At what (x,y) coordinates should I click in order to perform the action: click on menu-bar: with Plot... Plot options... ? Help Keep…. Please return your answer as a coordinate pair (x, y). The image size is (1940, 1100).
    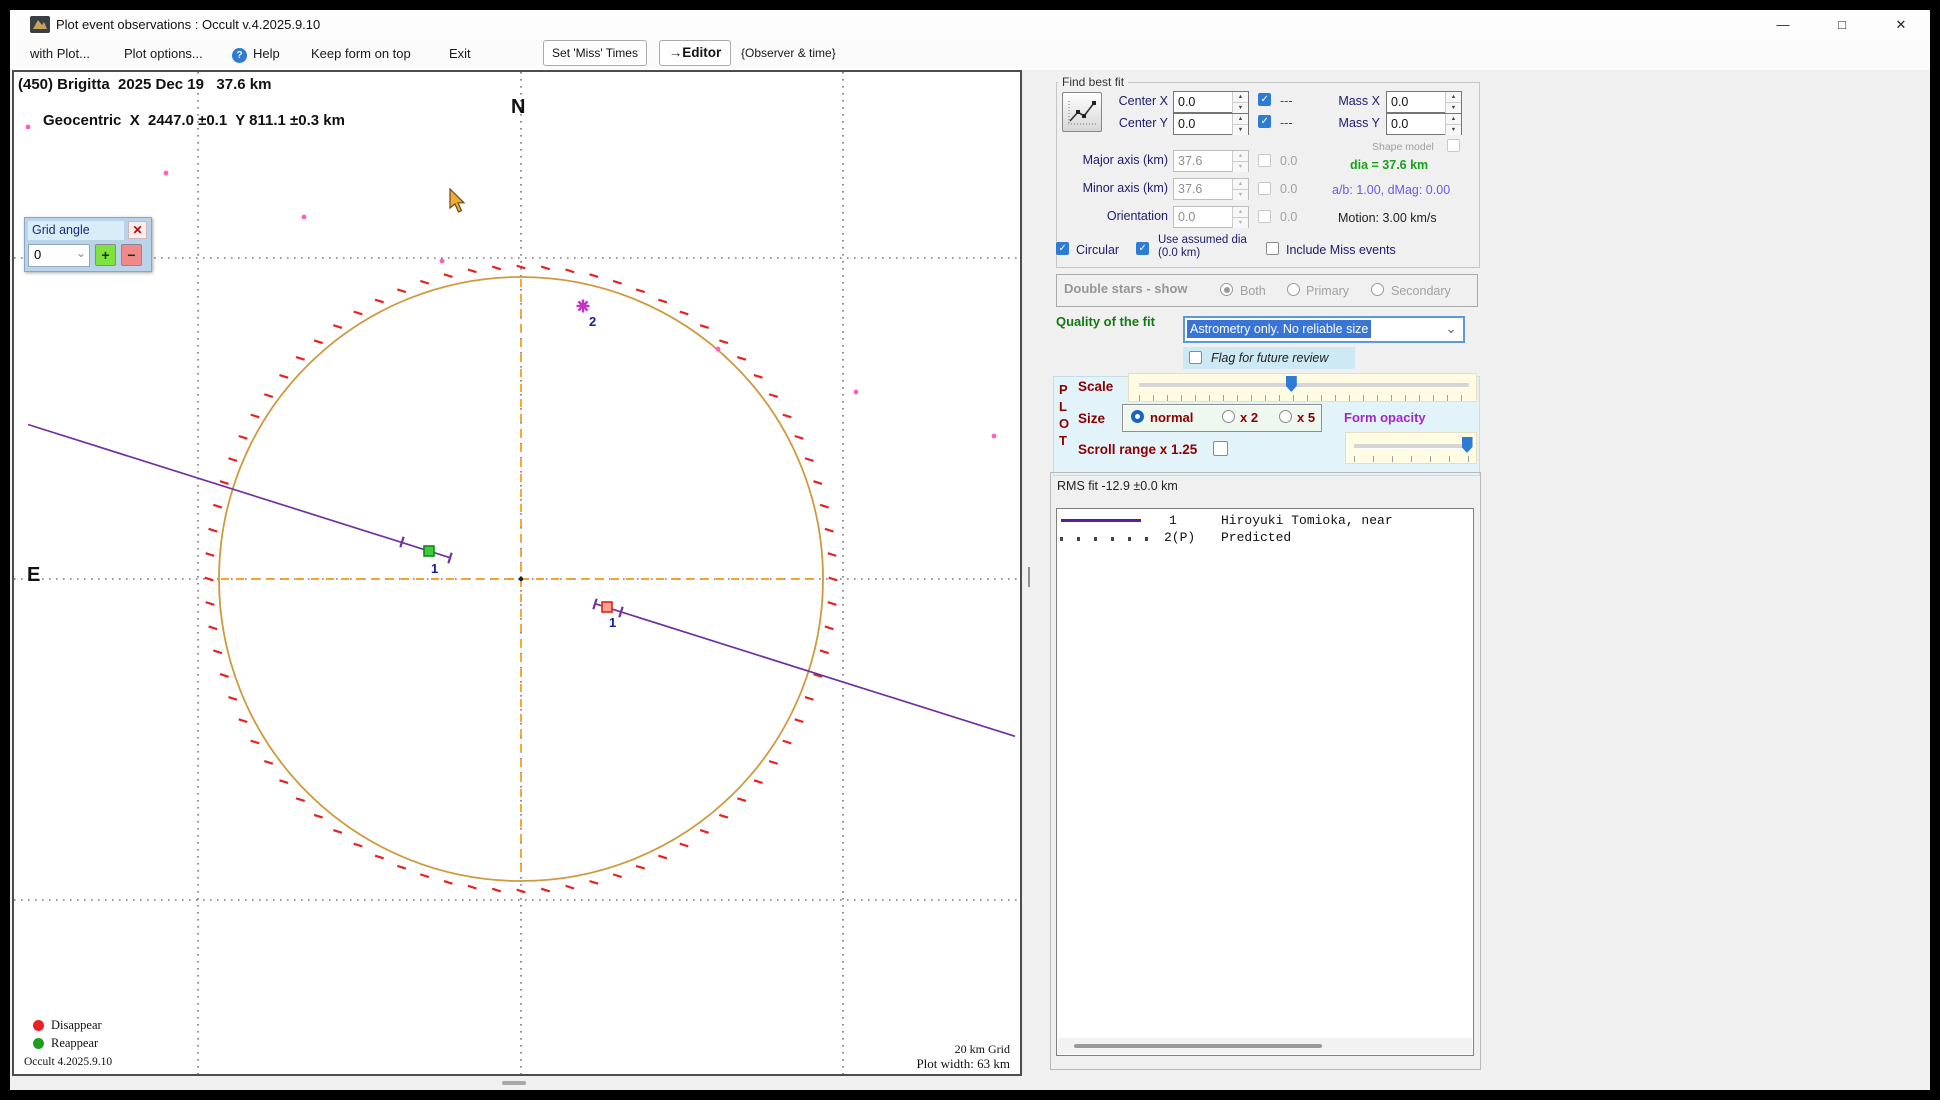
    Looking at the image, I should click on (970, 55).